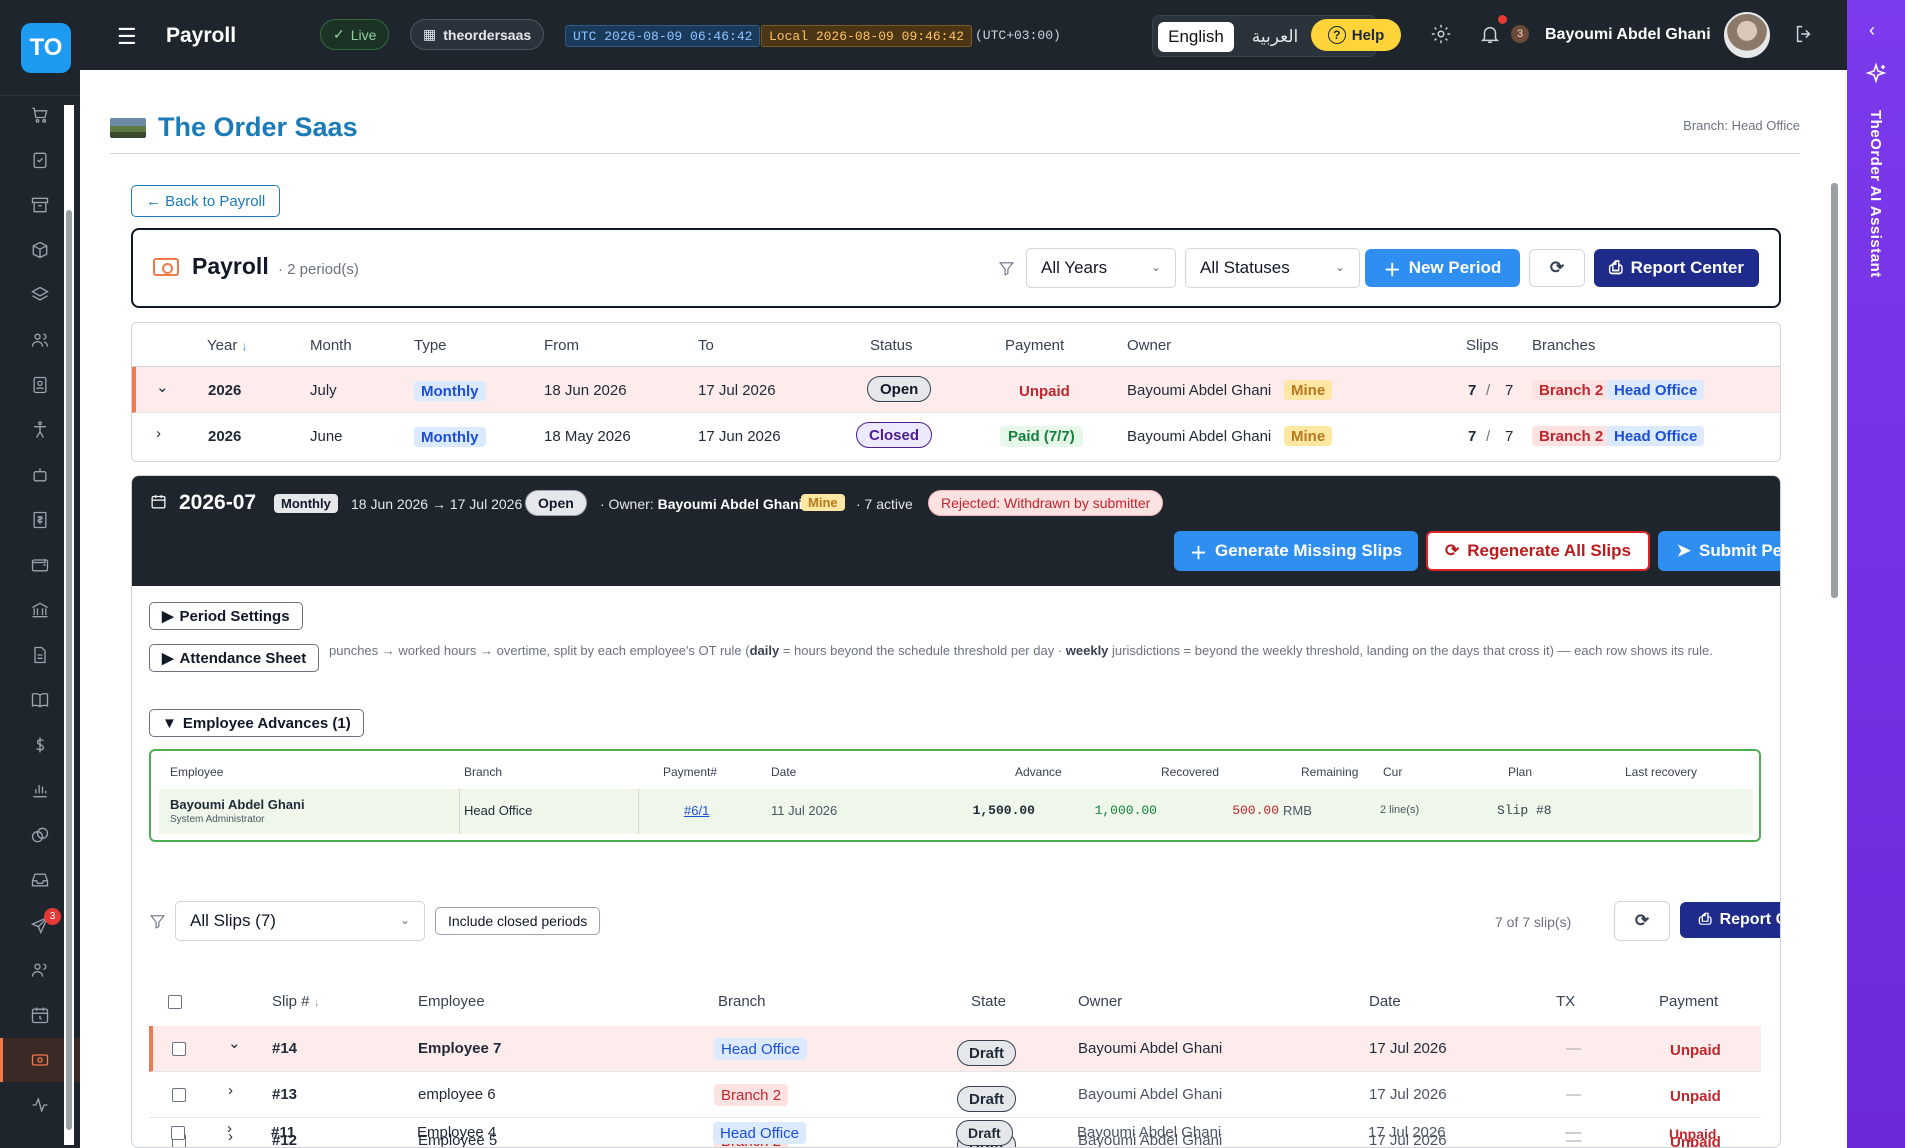 The height and width of the screenshot is (1148, 1905). Describe the element at coordinates (1502, 19) in the screenshot. I see `notification-dot` at that location.